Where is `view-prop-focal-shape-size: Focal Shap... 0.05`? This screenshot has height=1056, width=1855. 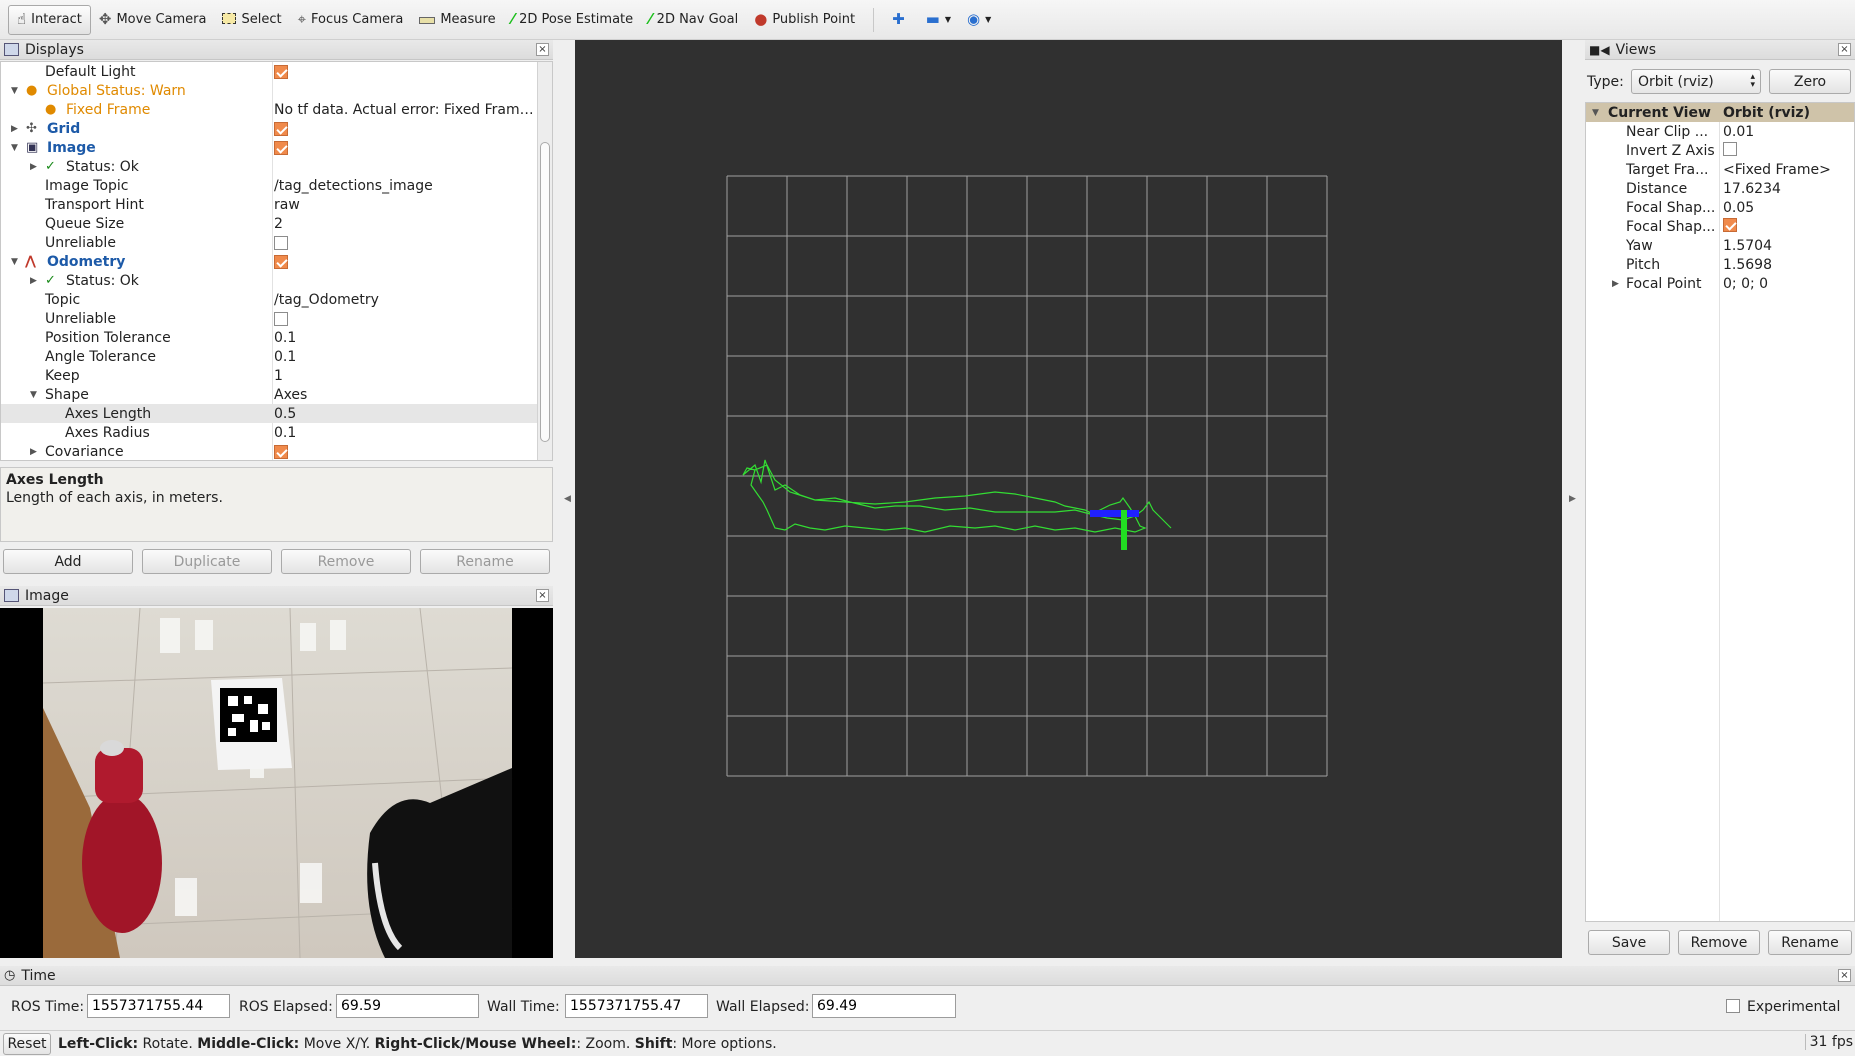
view-prop-focal-shape-size: Focal Shap... 0.05 is located at coordinates (1720, 207).